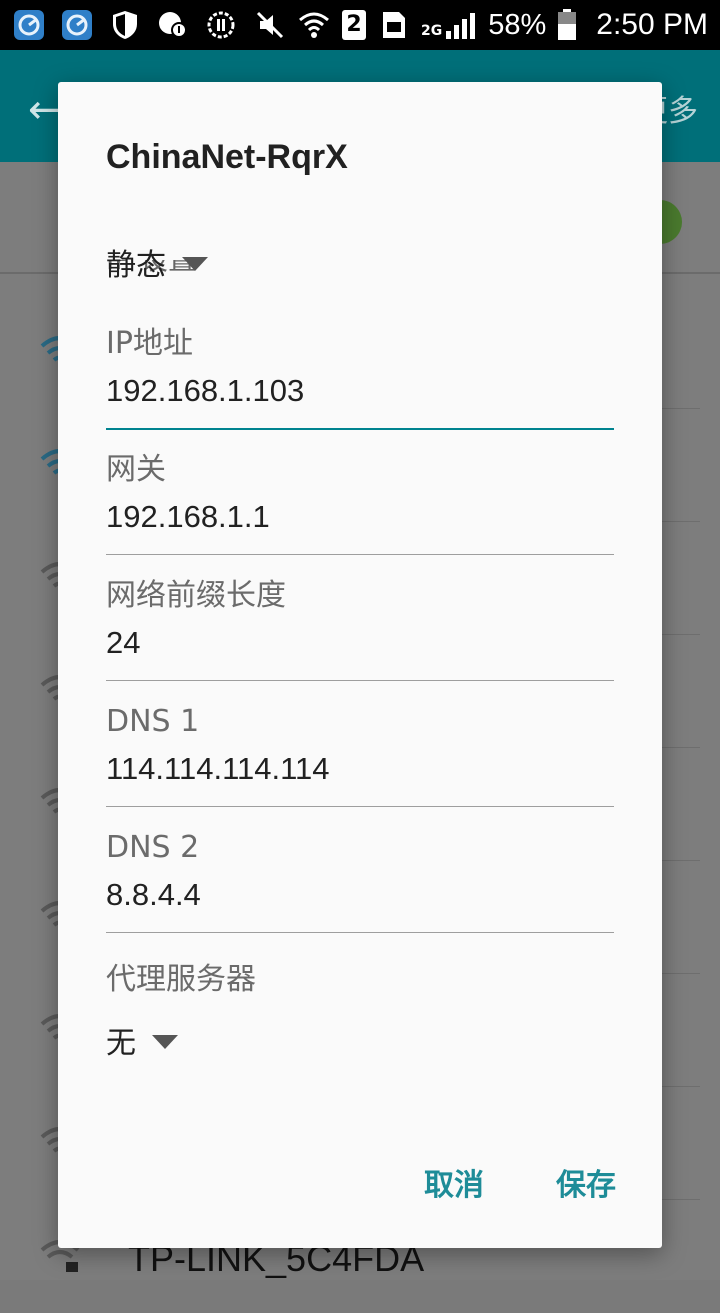 Image resolution: width=720 pixels, height=1313 pixels. I want to click on prefix-length-field: 网络前缀长度 24, so click(360, 628).